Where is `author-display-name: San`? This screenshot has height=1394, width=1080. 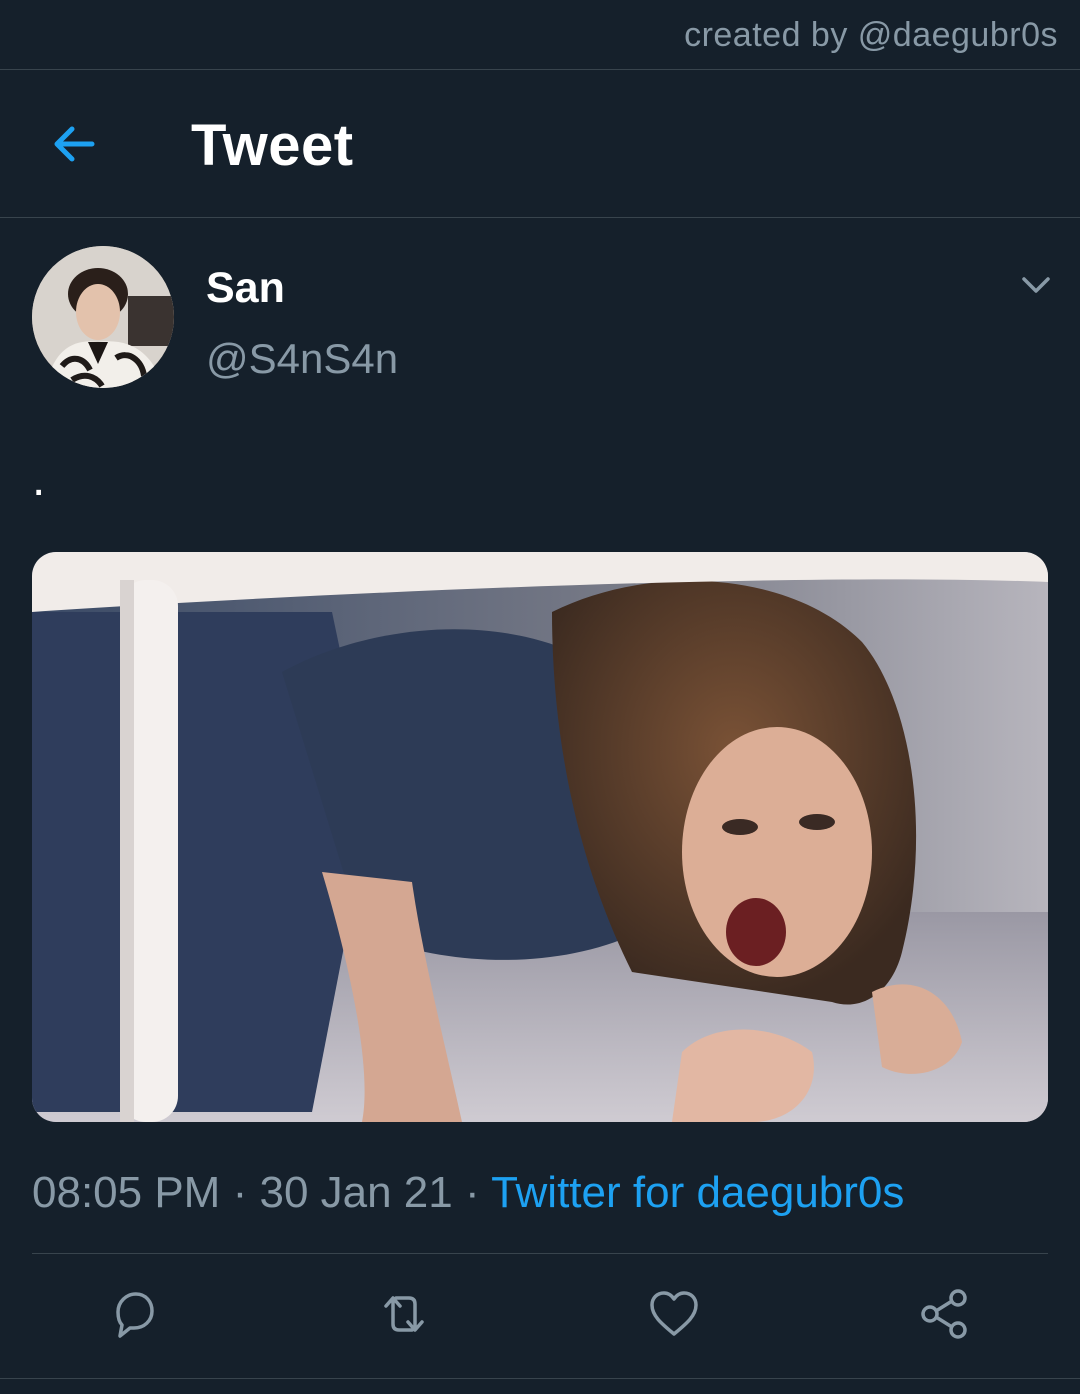 author-display-name: San is located at coordinates (245, 288).